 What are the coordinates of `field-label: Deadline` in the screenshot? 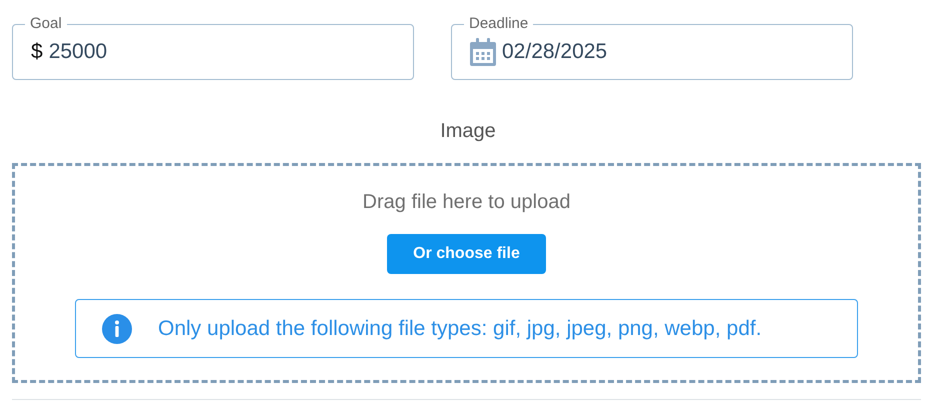 It's located at (499, 24).